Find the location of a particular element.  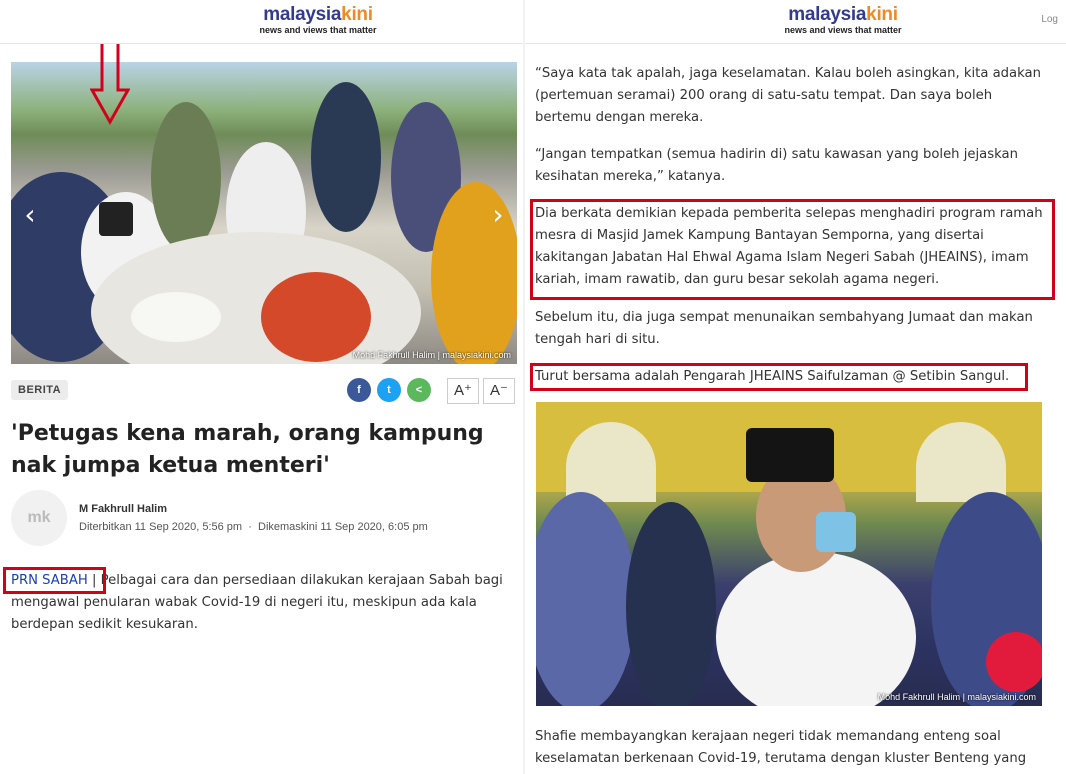

site-logo: malaysiakini news and views that matter is located at coordinates (318, 19).